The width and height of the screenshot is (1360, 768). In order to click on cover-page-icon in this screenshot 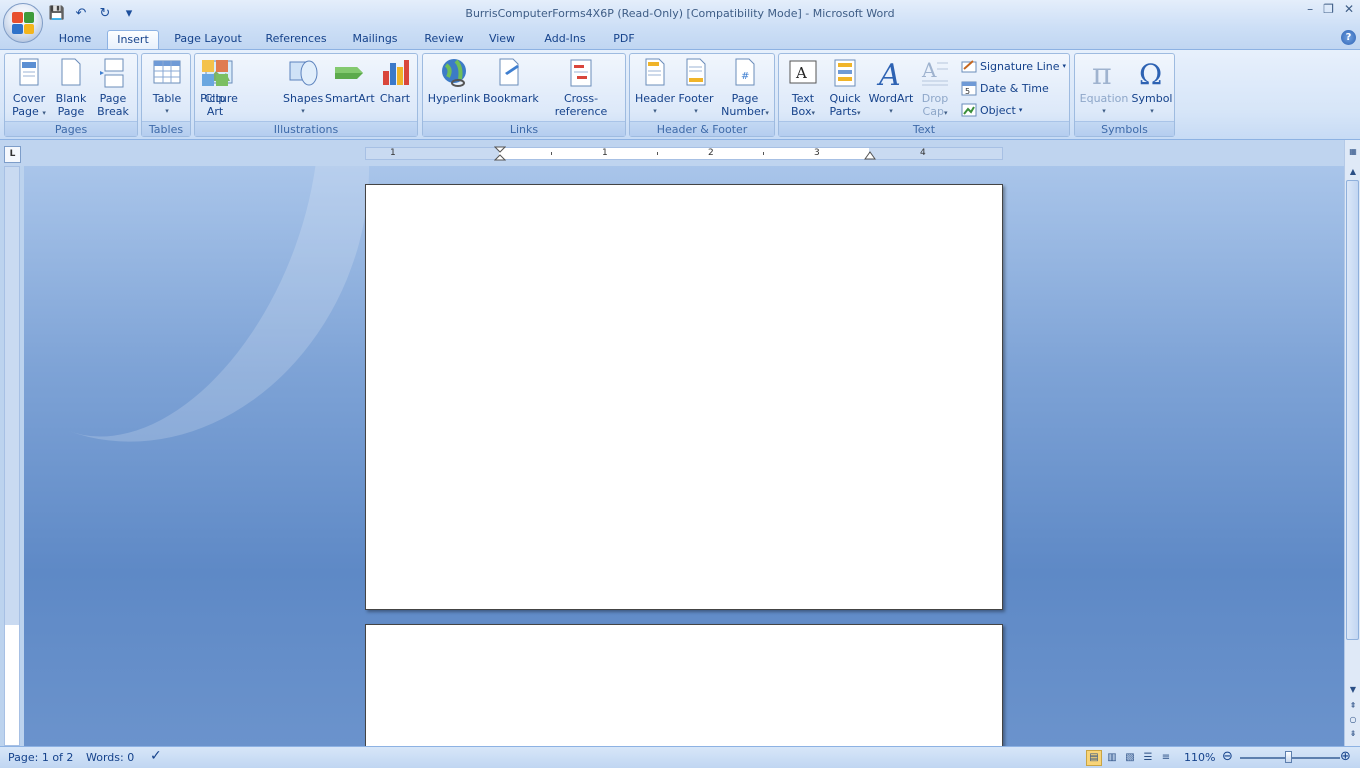, I will do `click(29, 73)`.